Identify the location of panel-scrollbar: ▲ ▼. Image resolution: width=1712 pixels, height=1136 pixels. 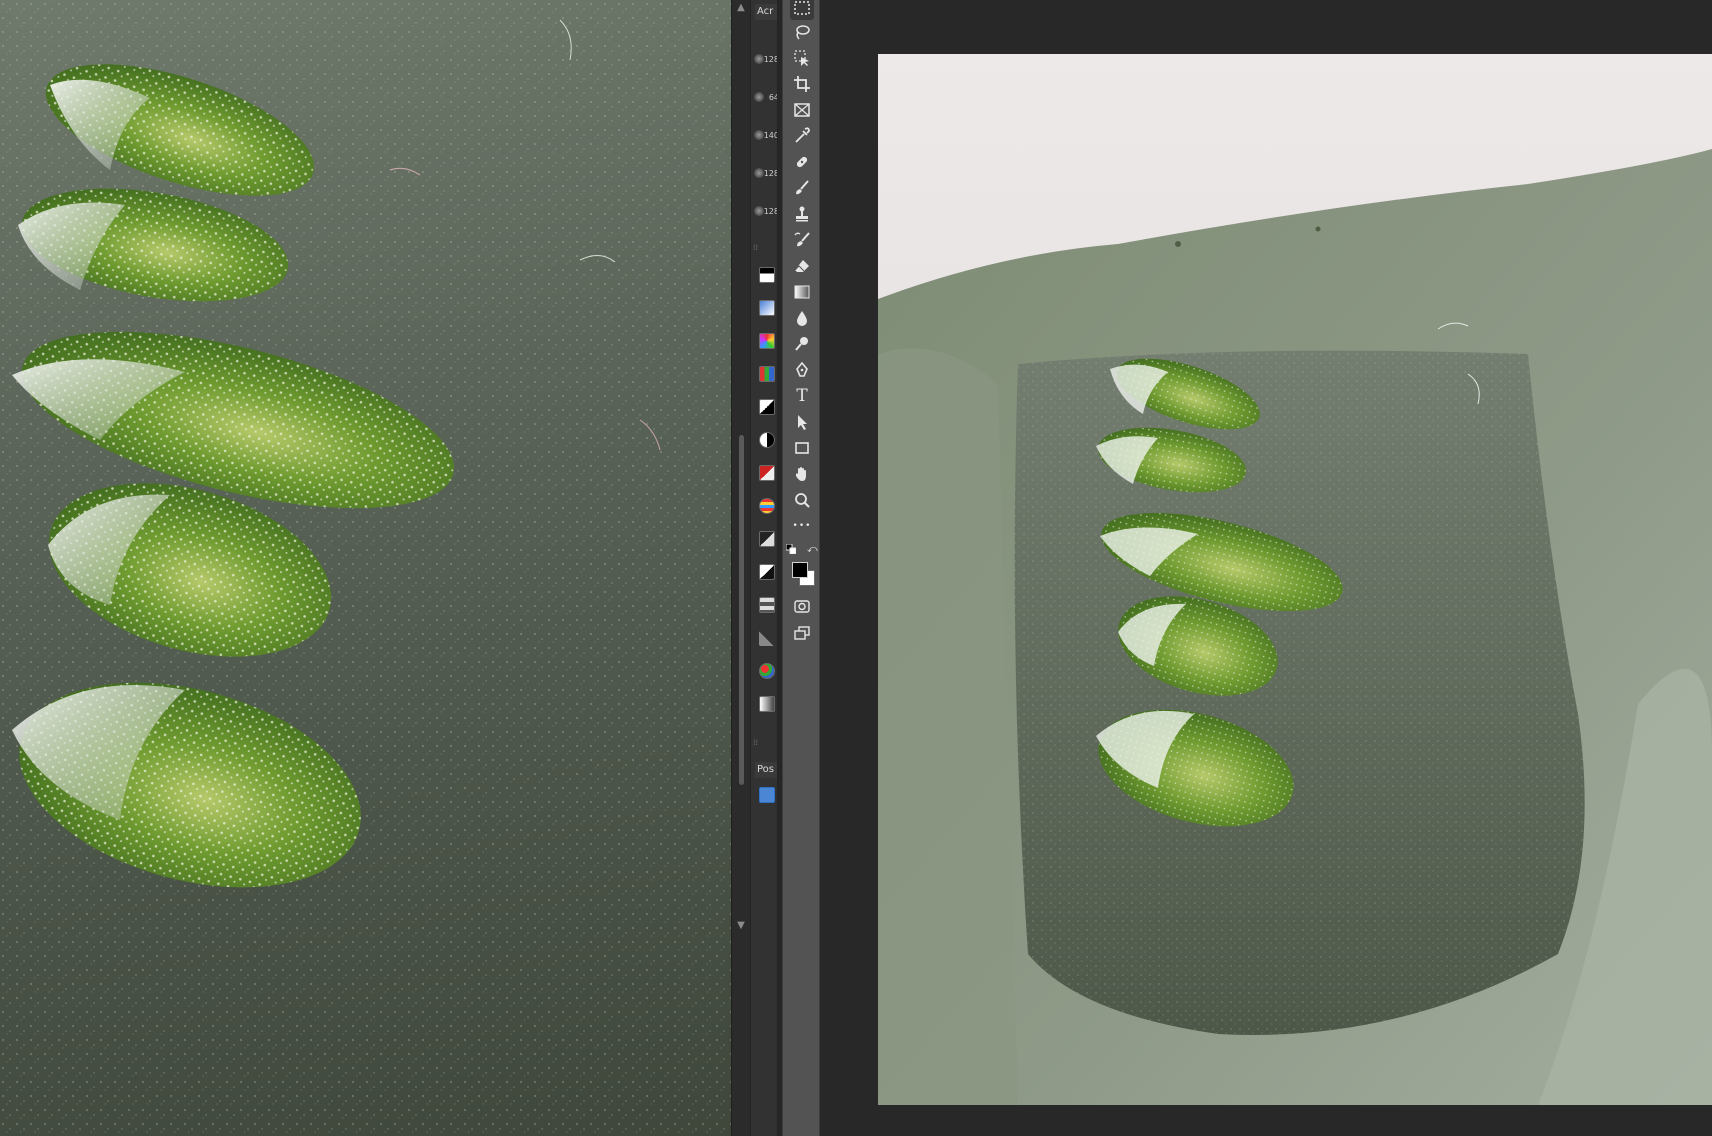
(740, 568).